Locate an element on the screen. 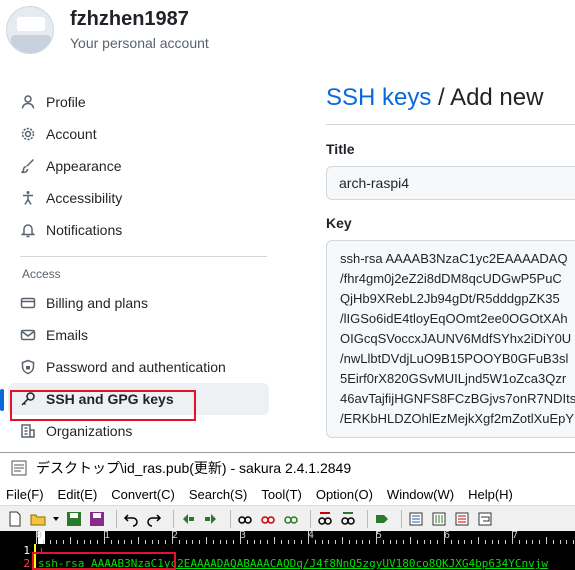 Image resolution: width=575 pixels, height=570 pixels. shield-lock-icon is located at coordinates (28, 367).